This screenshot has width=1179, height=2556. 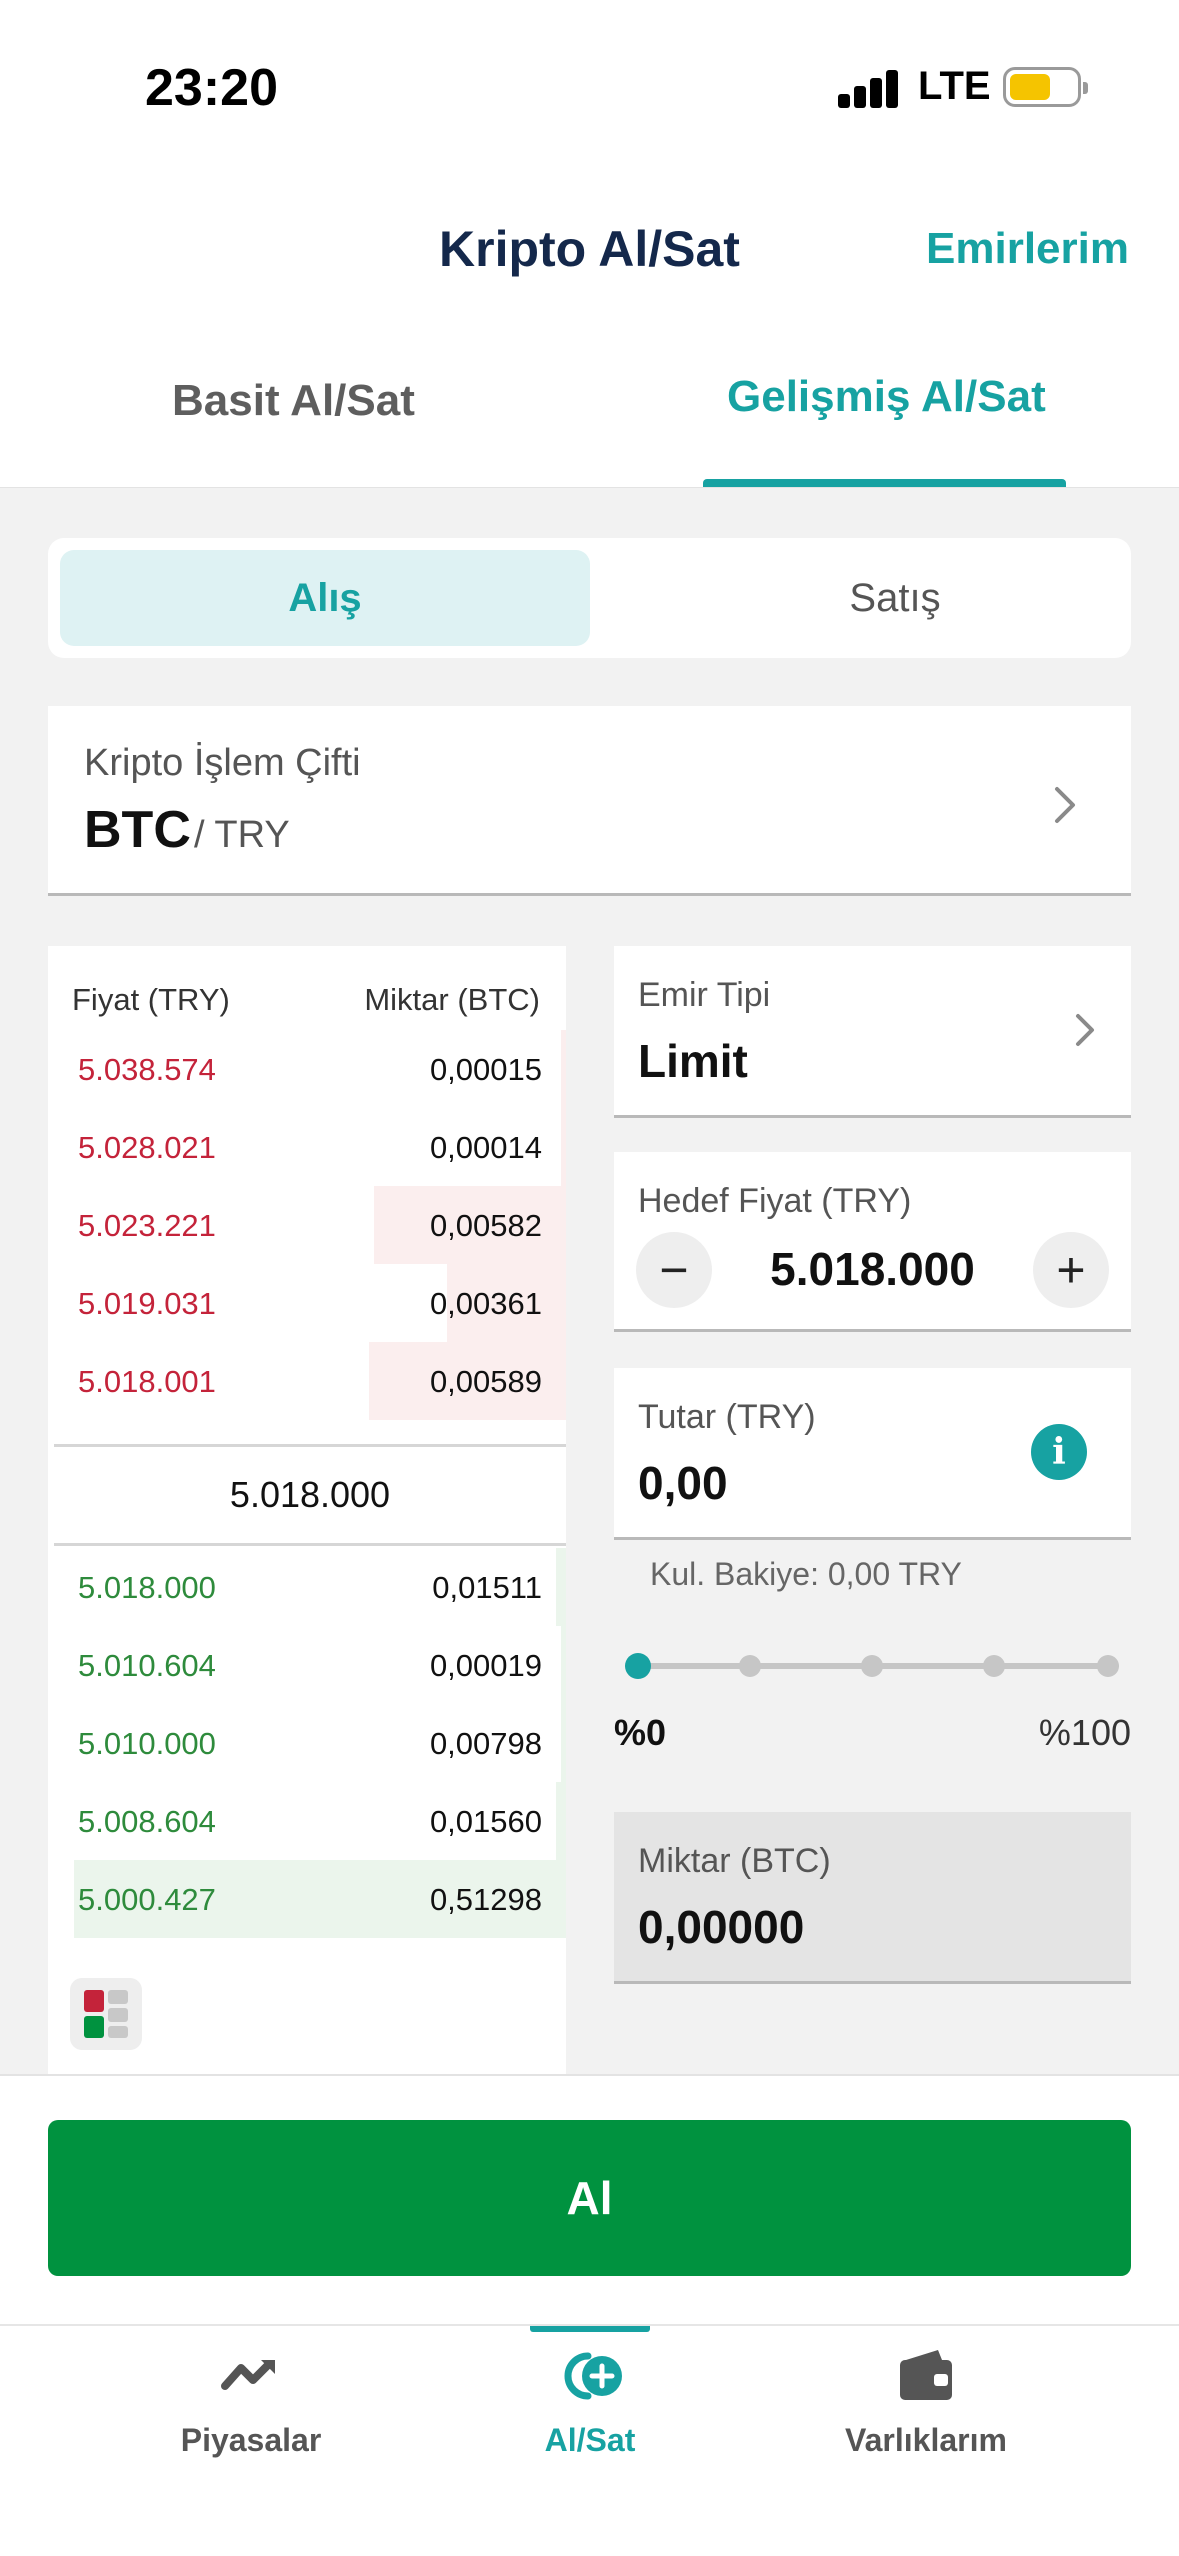 What do you see at coordinates (704, 995) in the screenshot?
I see `order-type-label: Emir Tipi` at bounding box center [704, 995].